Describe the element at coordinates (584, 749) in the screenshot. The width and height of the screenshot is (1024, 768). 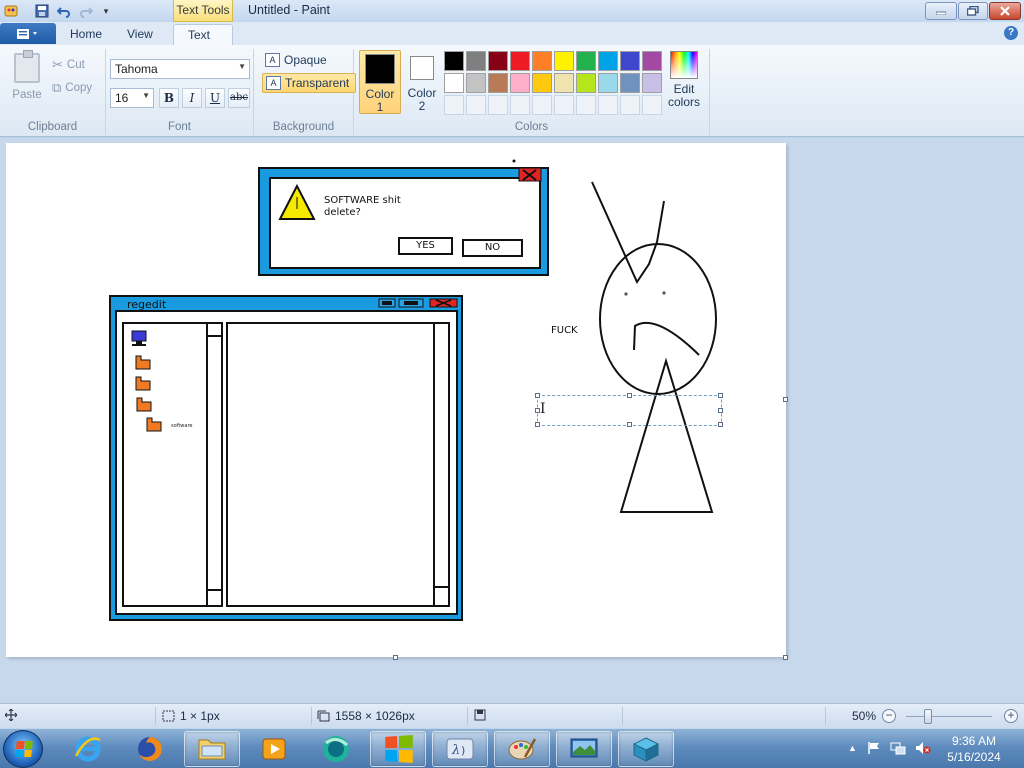
I see `screen-capture-icon` at that location.